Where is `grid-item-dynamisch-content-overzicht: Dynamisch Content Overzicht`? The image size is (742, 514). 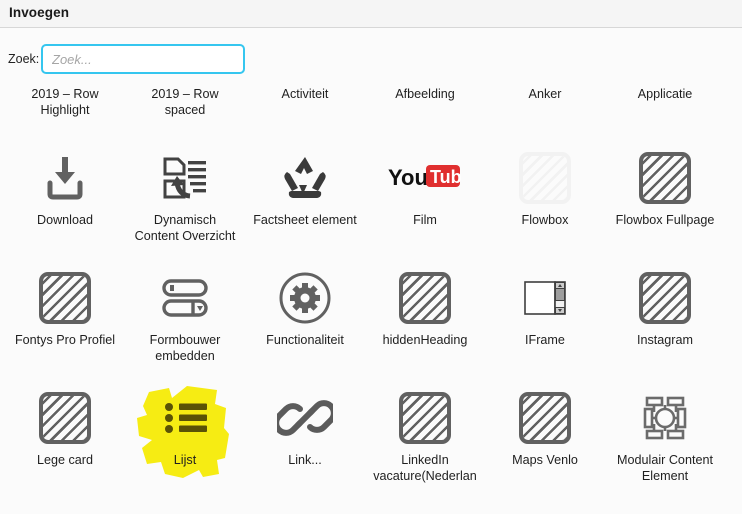
grid-item-dynamisch-content-overzicht: Dynamisch Content Overzicht is located at coordinates (185, 194).